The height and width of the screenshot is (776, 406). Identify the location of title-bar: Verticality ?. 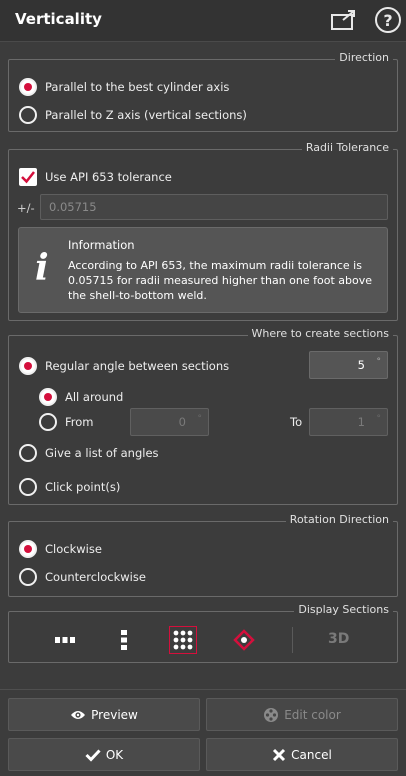
(203, 21).